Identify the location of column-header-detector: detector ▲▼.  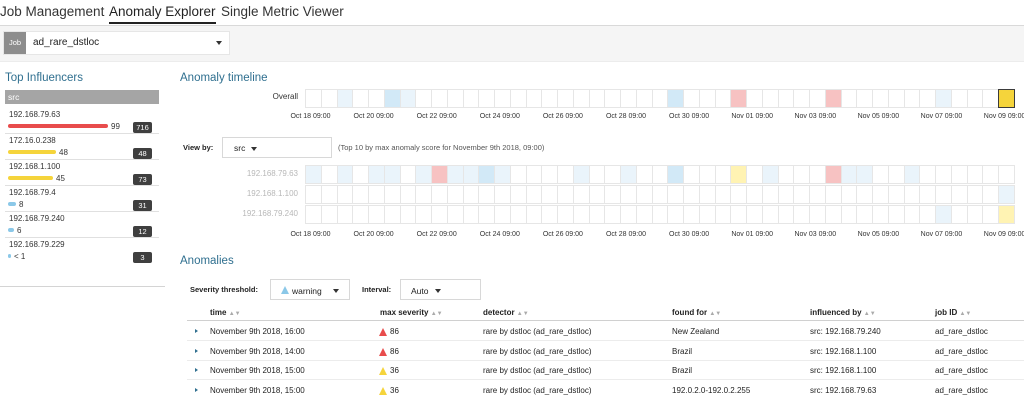
(506, 312).